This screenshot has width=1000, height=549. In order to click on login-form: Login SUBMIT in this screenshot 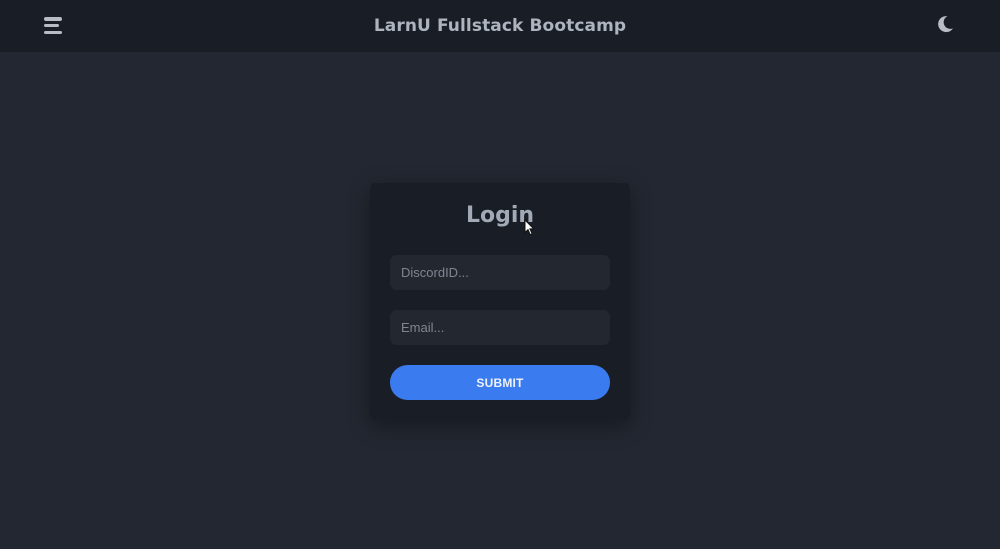, I will do `click(500, 301)`.